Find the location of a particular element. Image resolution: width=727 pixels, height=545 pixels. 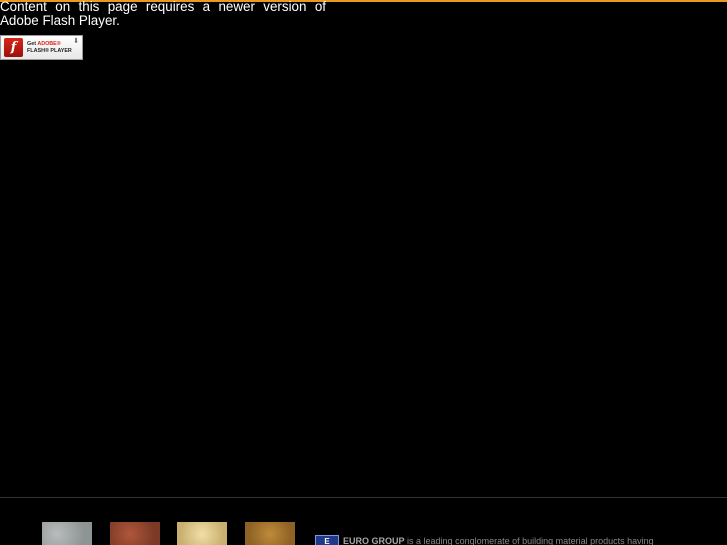

red-stone-swatch is located at coordinates (135, 533).